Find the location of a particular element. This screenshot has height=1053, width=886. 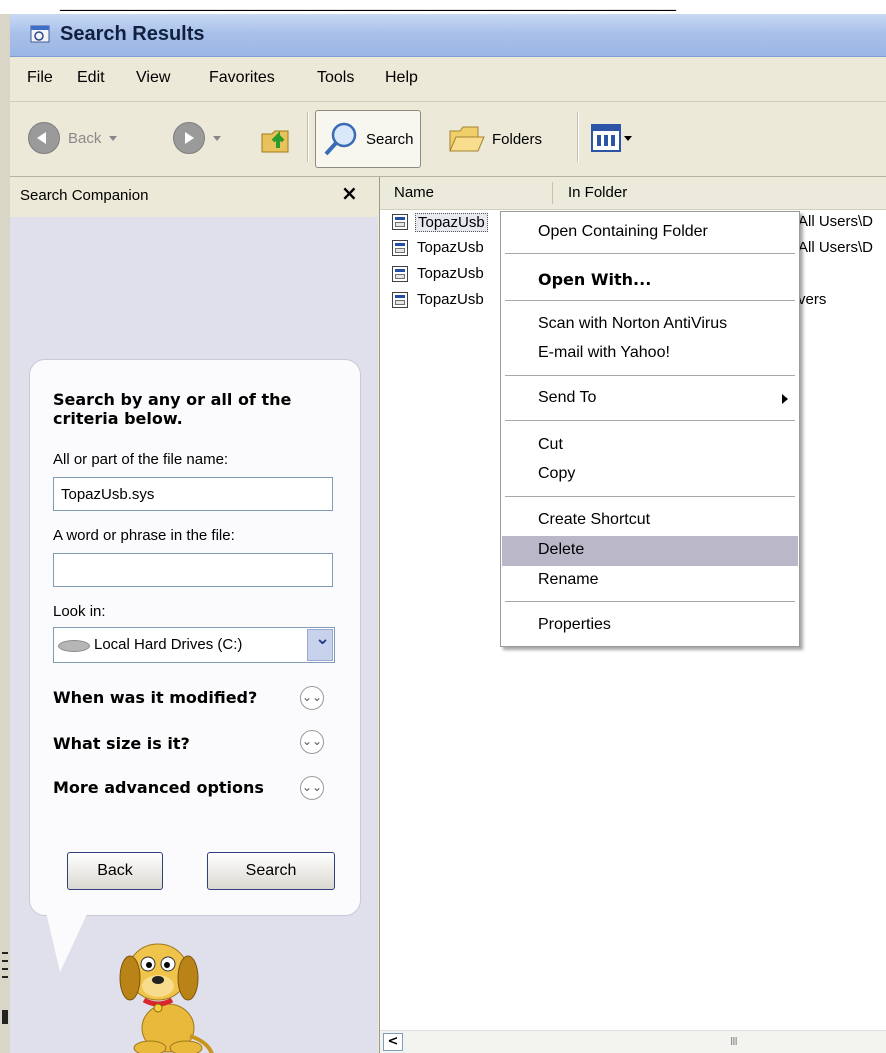

forward-dropdown-icon is located at coordinates (217, 138).